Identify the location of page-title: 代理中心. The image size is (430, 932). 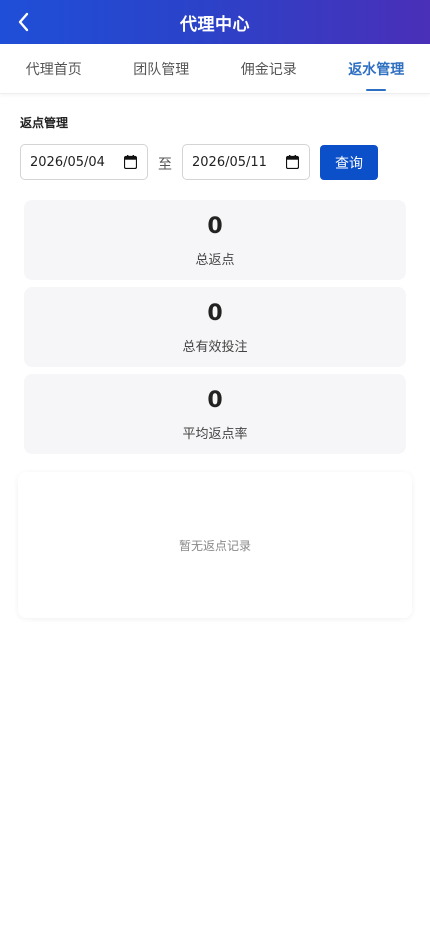
(215, 24).